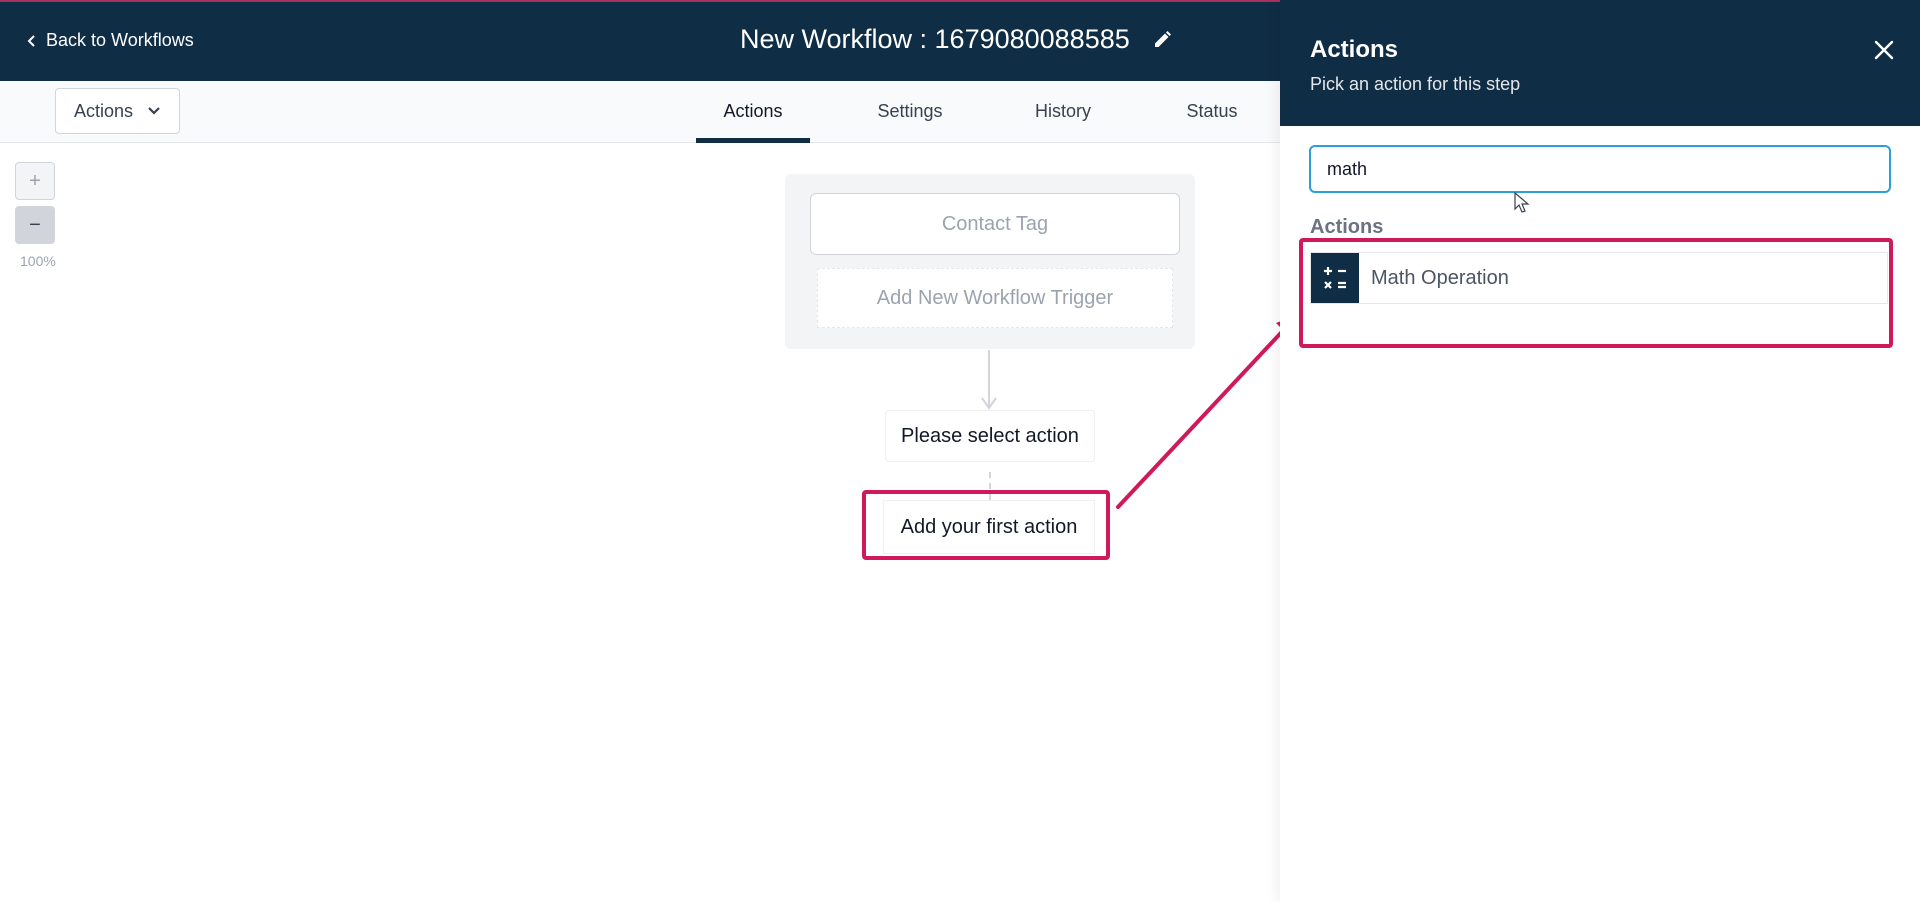 This screenshot has width=1920, height=902. Describe the element at coordinates (35, 181) in the screenshot. I see `zoom-in-button: +` at that location.